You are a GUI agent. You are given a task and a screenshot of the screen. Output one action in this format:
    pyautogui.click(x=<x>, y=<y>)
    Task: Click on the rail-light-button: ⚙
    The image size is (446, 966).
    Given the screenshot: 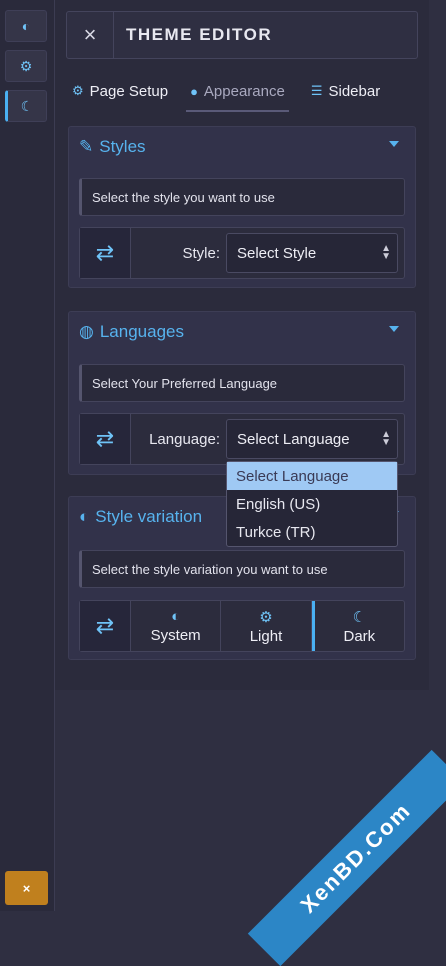 What is the action you would take?
    pyautogui.click(x=26, y=66)
    